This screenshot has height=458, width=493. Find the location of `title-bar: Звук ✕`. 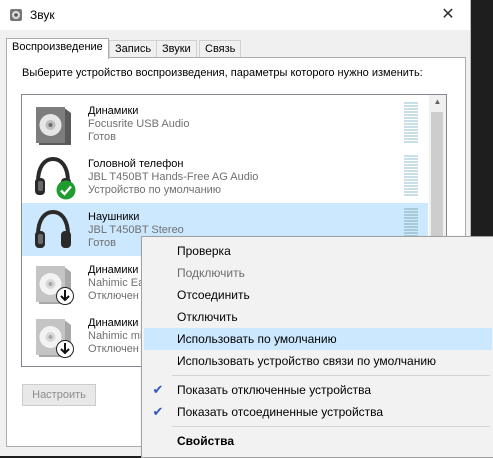

title-bar: Звук ✕ is located at coordinates (235, 15).